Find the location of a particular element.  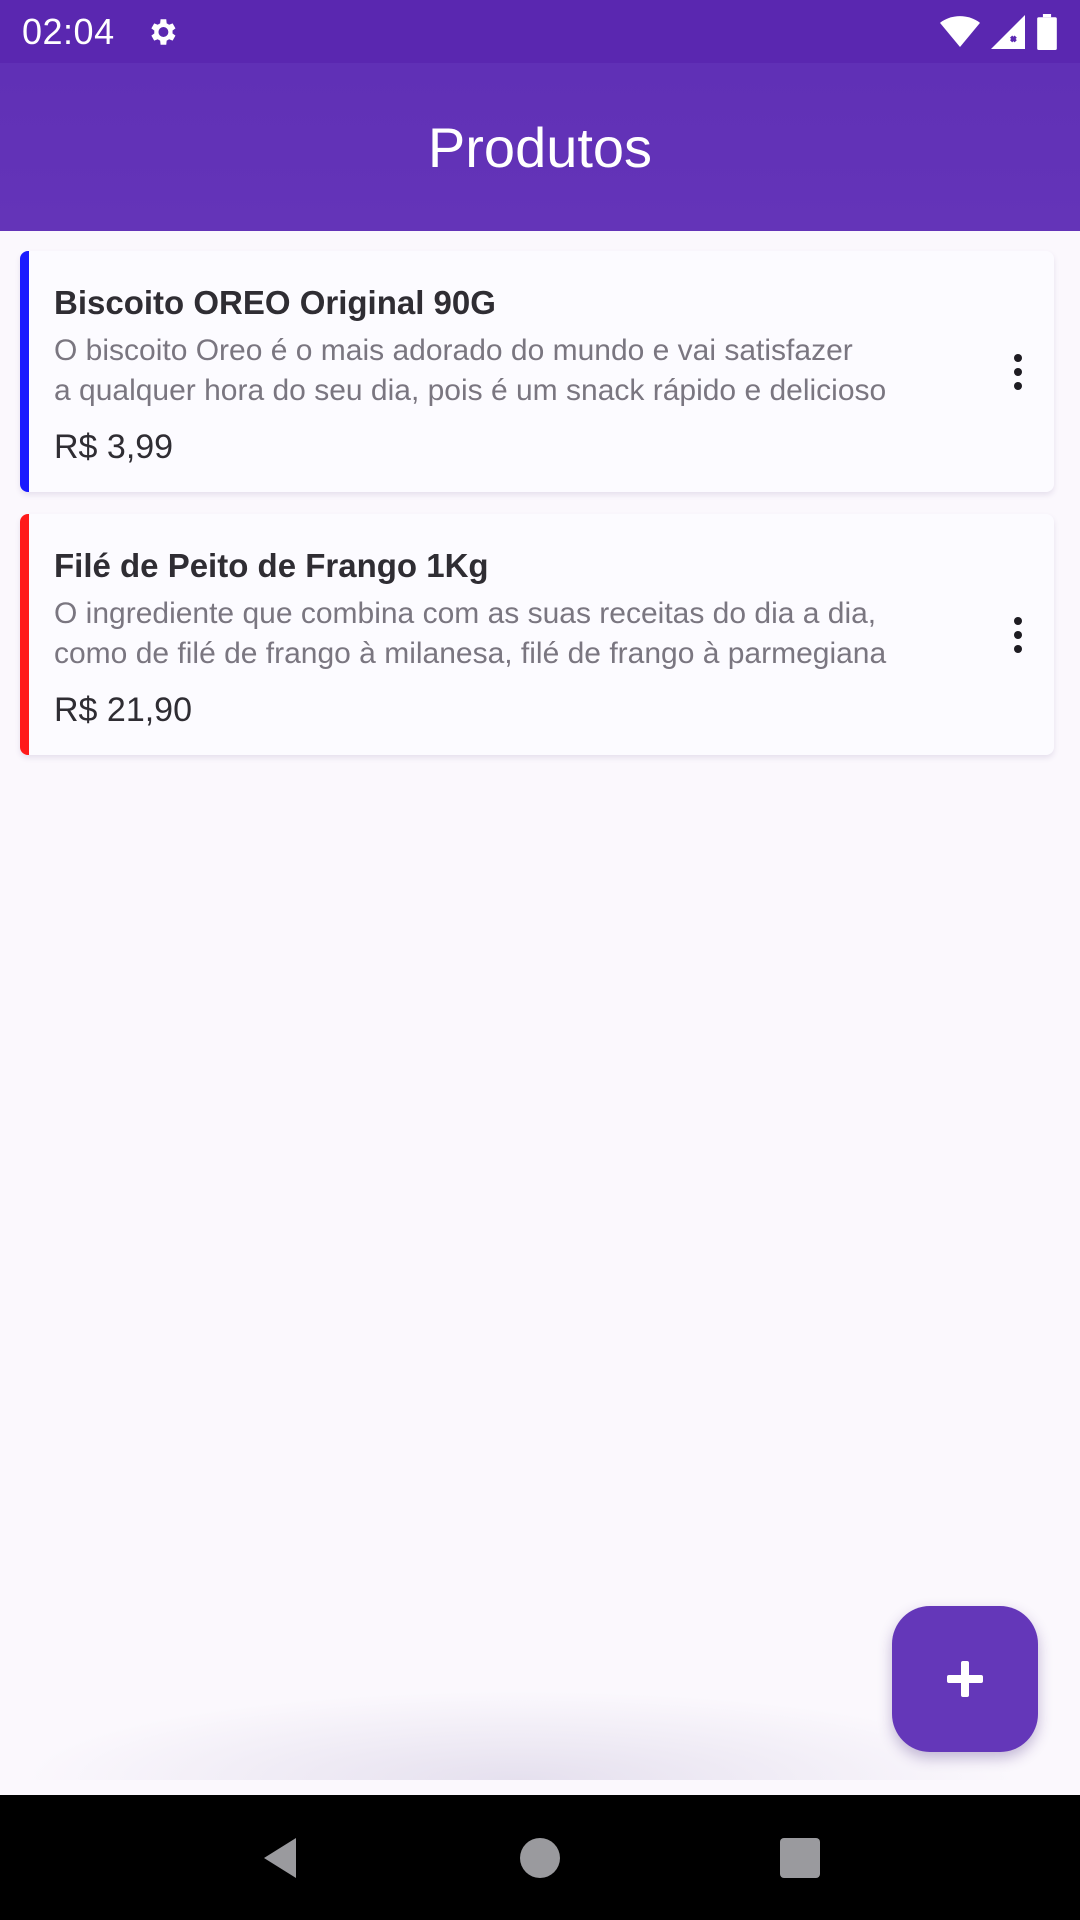

app-bar: Produtos is located at coordinates (540, 147).